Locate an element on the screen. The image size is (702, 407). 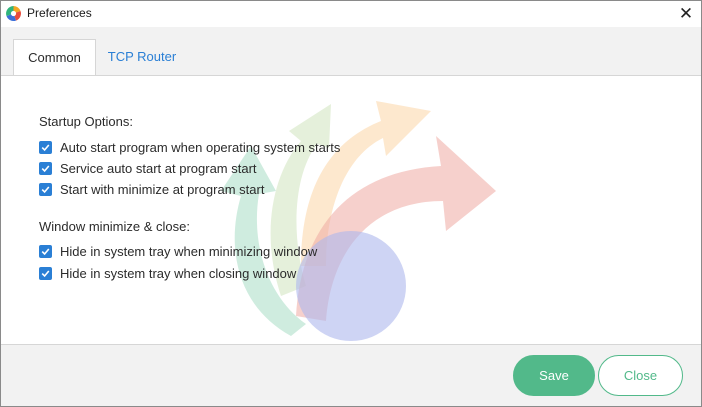
checkbox-tray-on-close is located at coordinates (45, 273).